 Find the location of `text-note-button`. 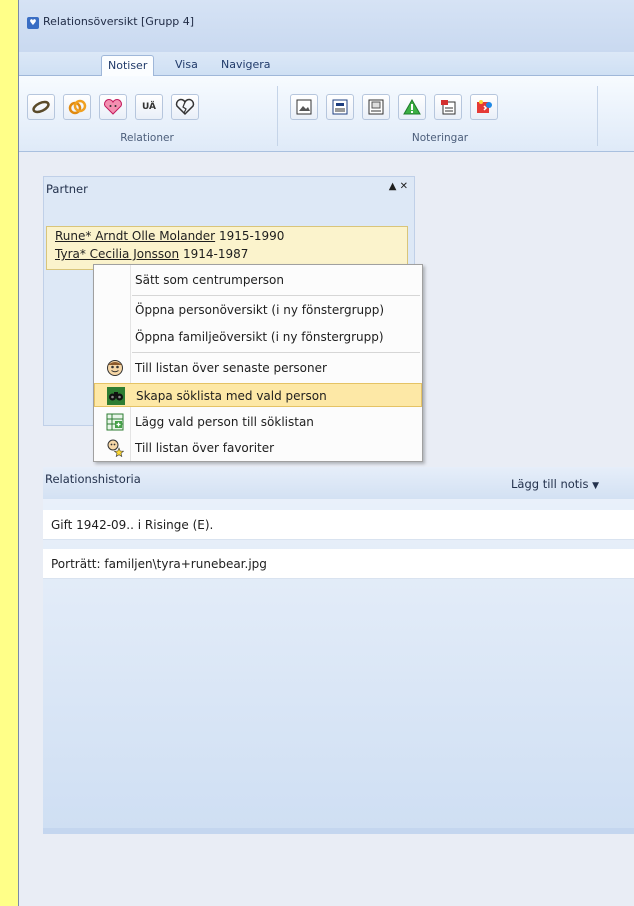

text-note-button is located at coordinates (340, 107).